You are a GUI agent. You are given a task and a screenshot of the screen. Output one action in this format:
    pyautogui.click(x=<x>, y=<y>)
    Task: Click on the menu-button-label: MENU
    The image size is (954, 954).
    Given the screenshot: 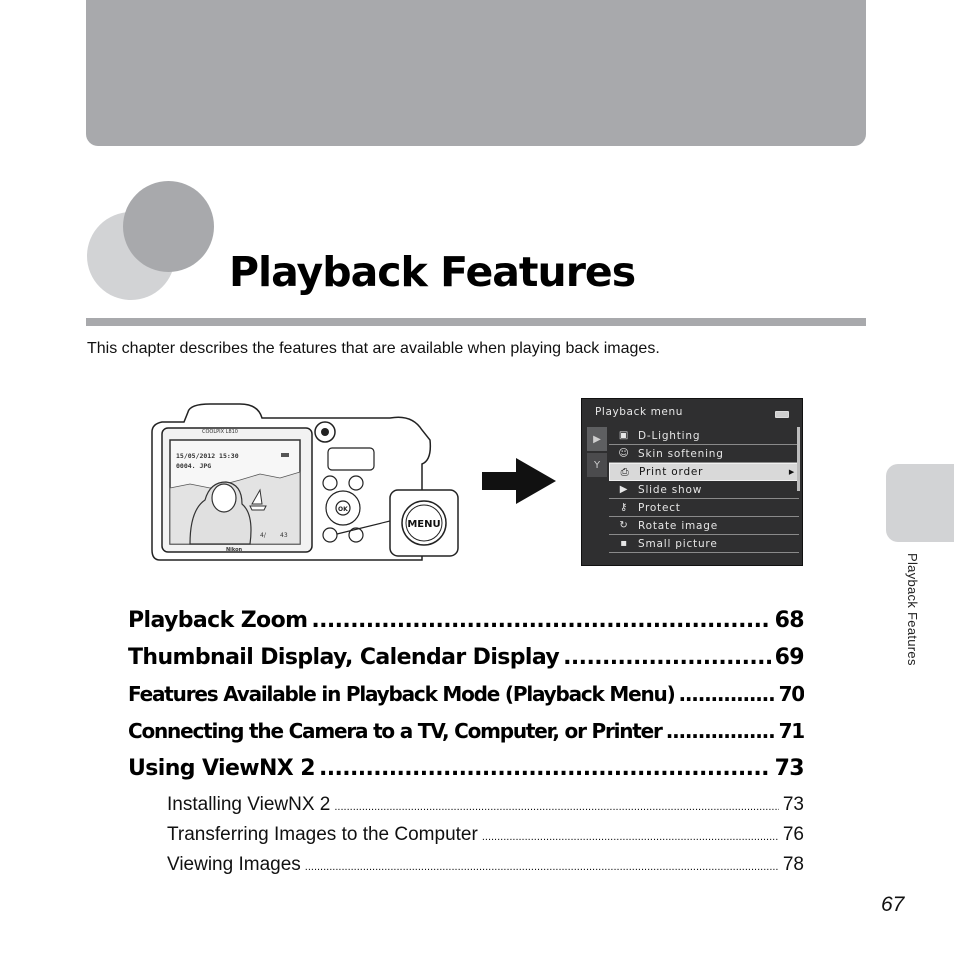 What is the action you would take?
    pyautogui.click(x=423, y=524)
    